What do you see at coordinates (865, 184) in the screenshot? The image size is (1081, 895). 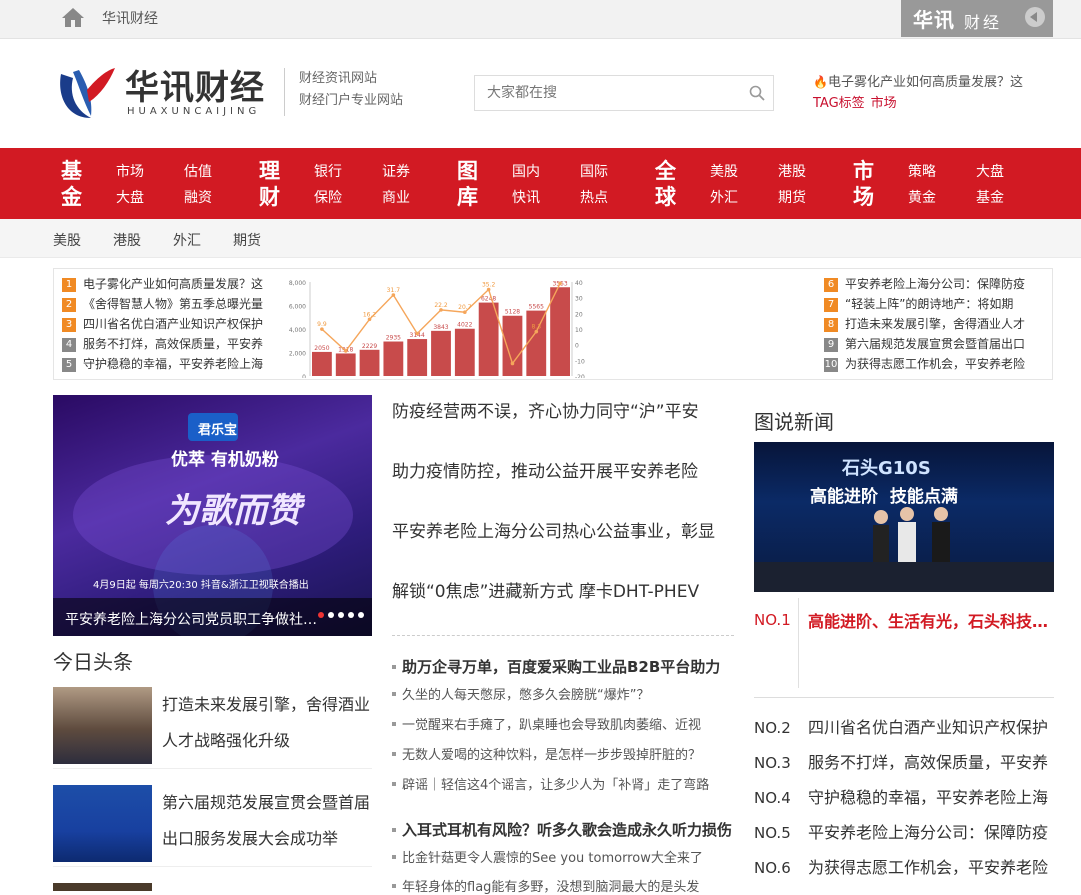 I see `nav-group-title: 市场` at bounding box center [865, 184].